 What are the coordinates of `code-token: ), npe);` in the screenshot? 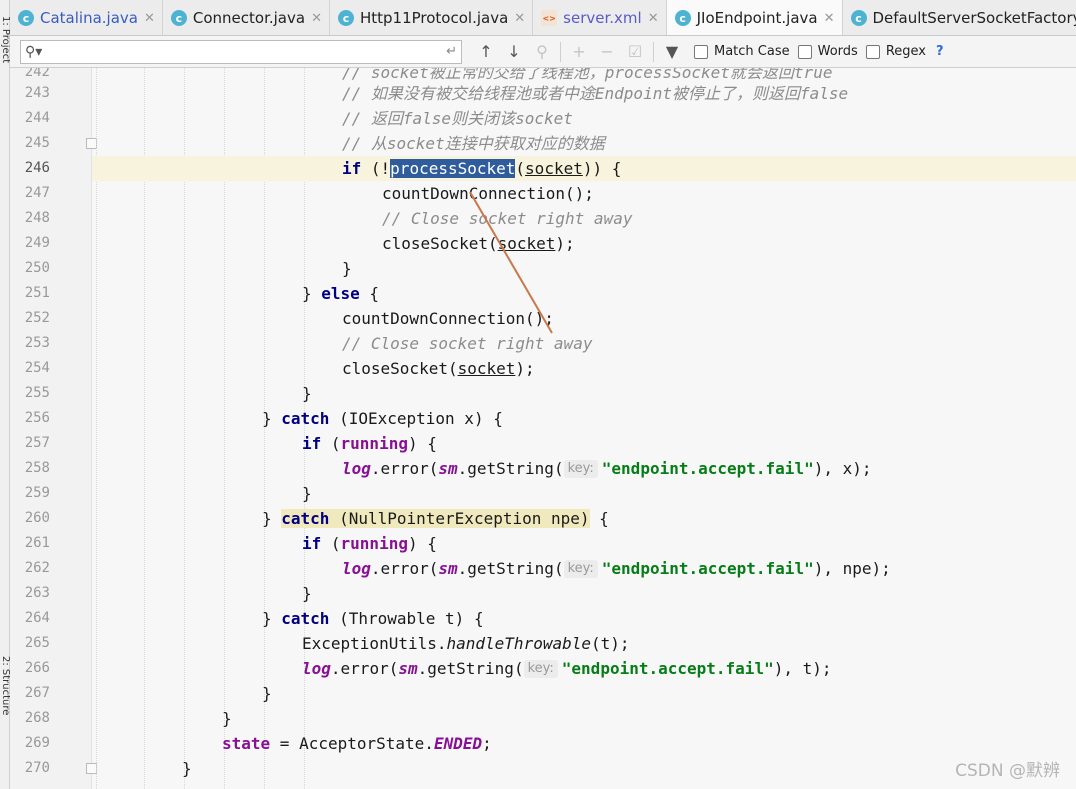 It's located at (852, 568).